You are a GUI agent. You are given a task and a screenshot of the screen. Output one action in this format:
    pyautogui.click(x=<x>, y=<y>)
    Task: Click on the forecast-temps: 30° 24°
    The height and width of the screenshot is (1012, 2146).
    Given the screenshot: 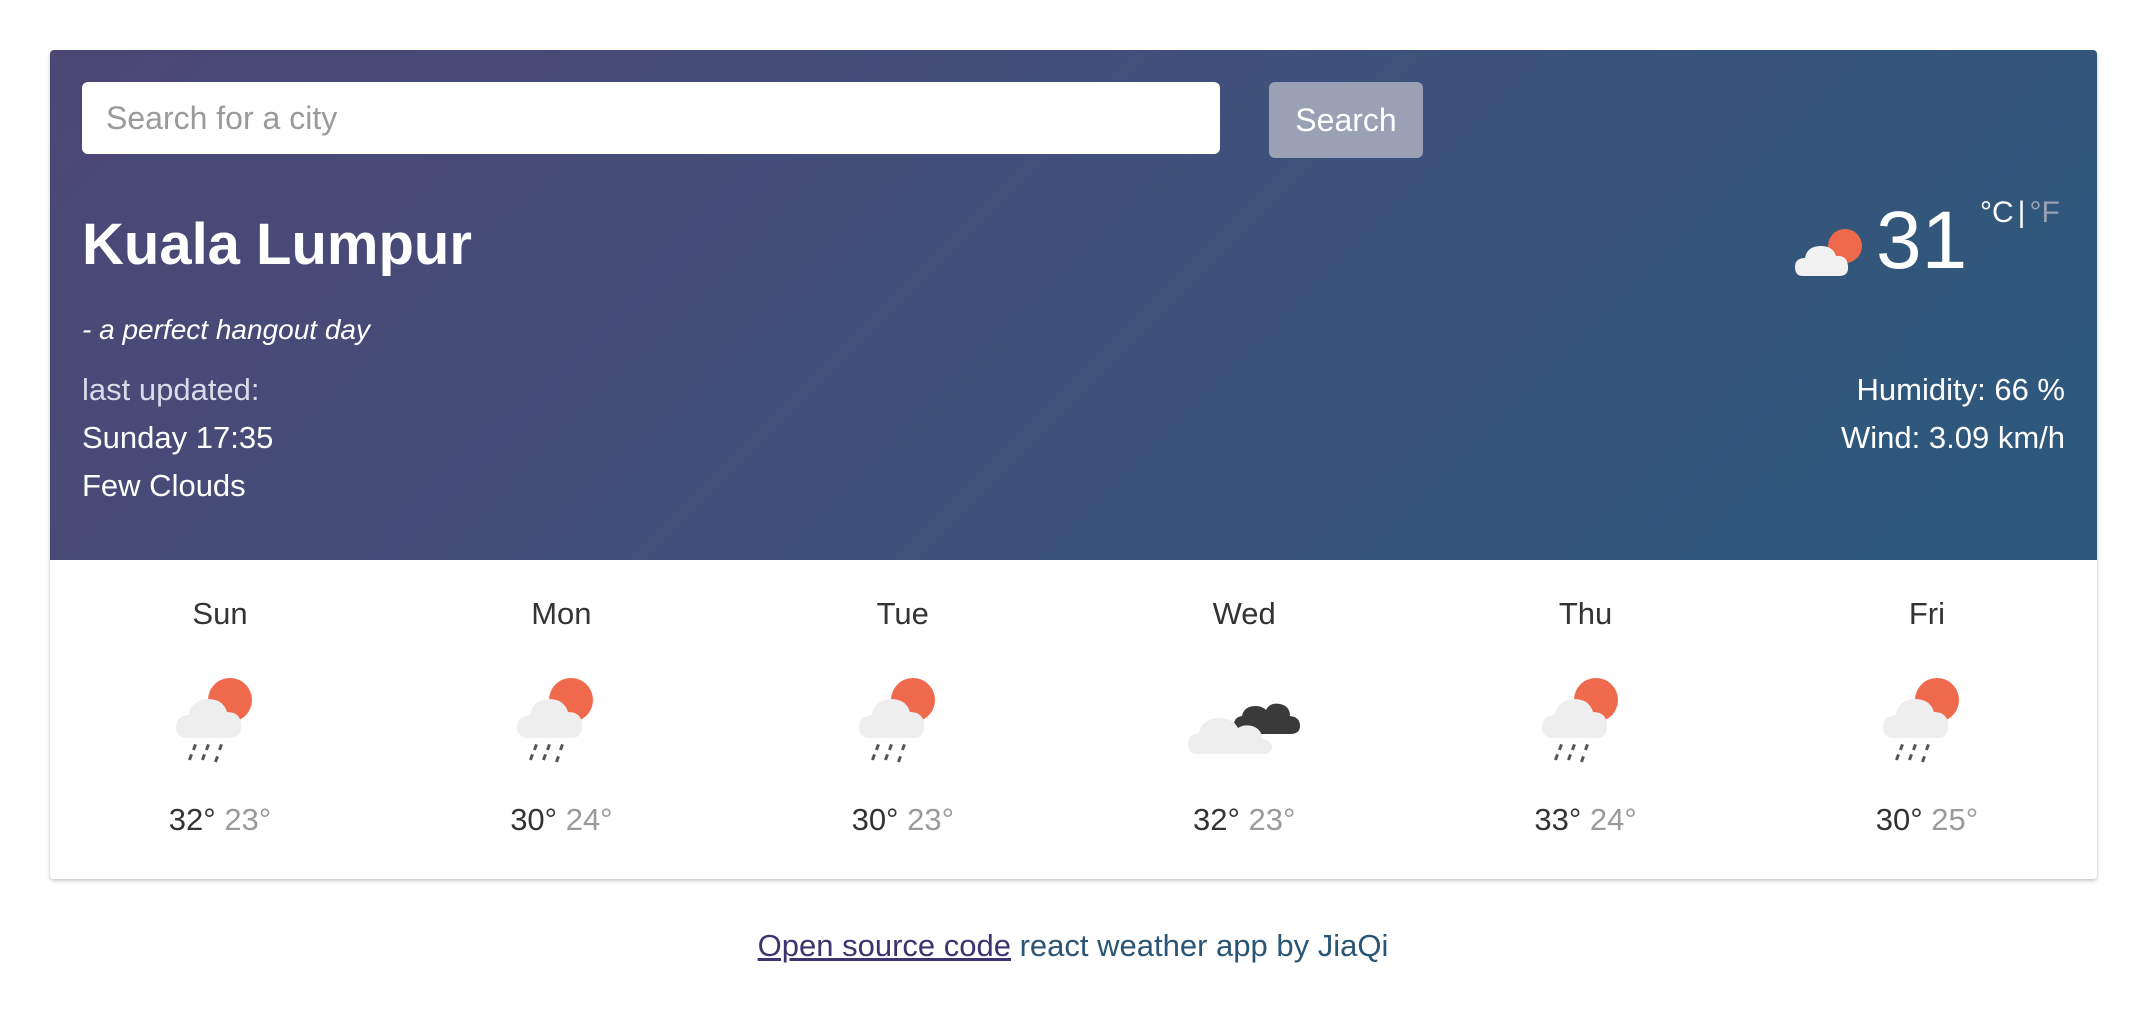 What is the action you would take?
    pyautogui.click(x=561, y=820)
    